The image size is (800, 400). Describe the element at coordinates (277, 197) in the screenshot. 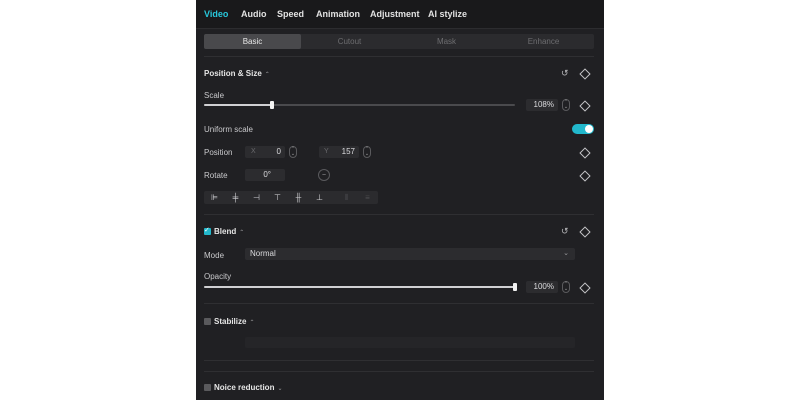

I see `align-top-icon: ⊤` at that location.